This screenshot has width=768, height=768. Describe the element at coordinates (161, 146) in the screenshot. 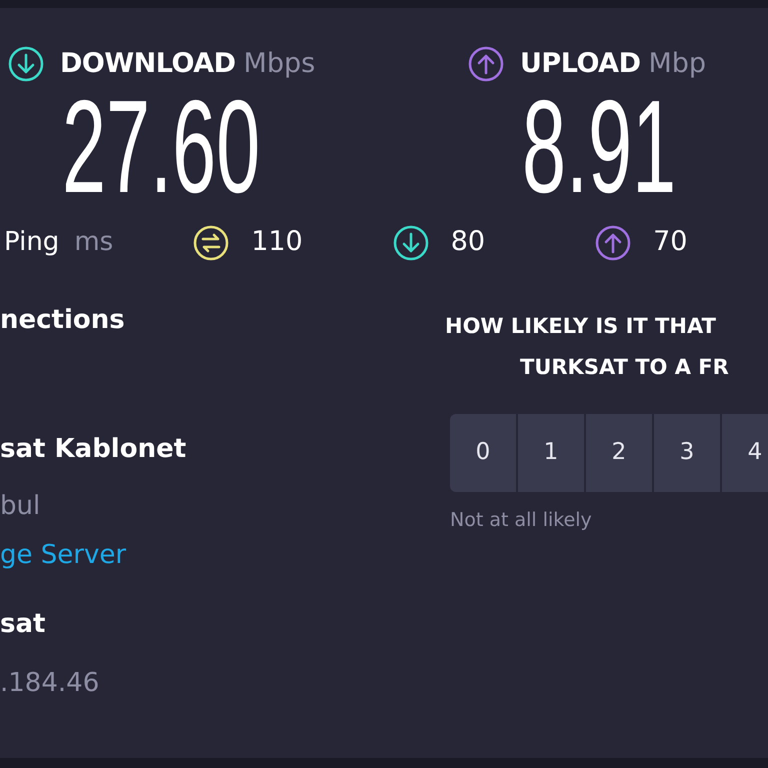

I see `speed-value: 27.60` at that location.